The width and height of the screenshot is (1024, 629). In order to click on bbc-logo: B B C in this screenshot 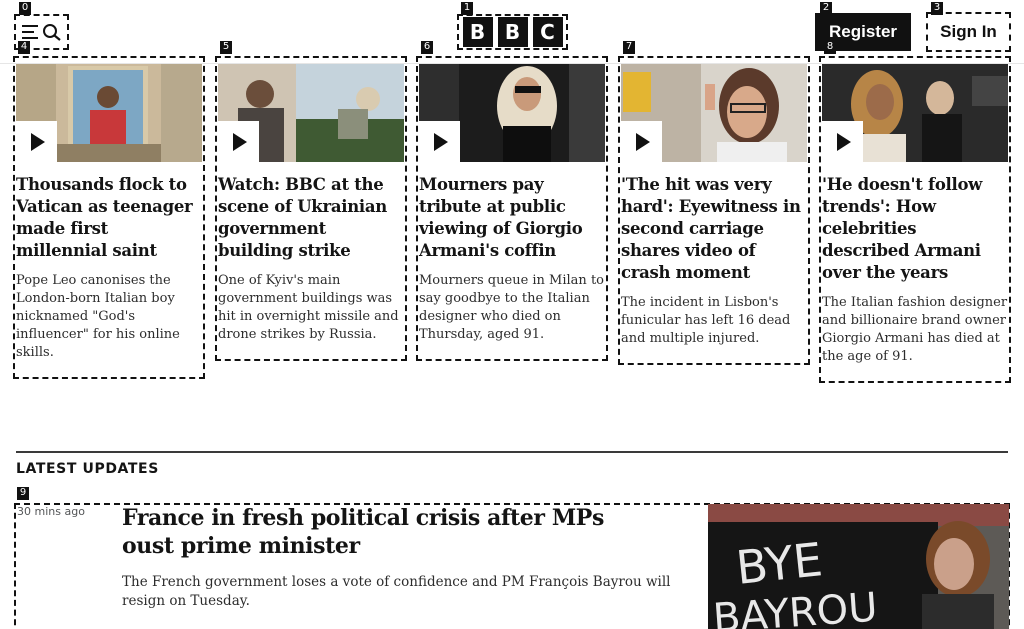, I will do `click(512, 32)`.